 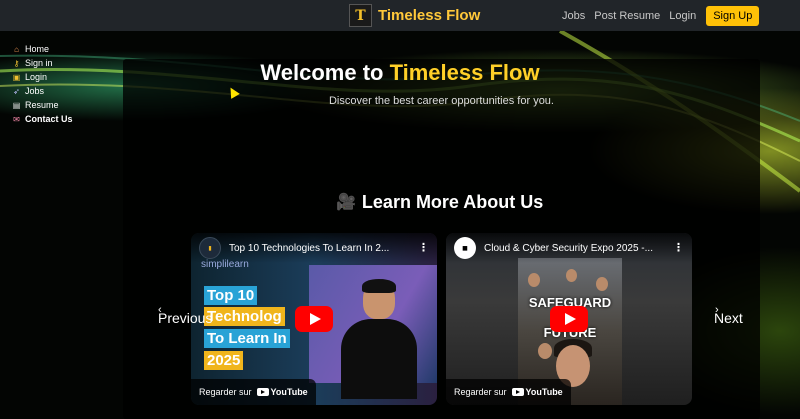 I want to click on sidebar-item-label: Home, so click(x=37, y=49).